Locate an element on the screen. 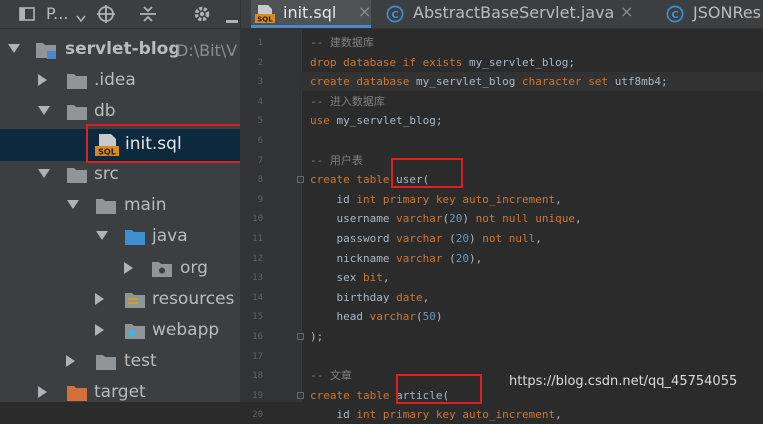  tab-label: AbstractBaseServlet.java is located at coordinates (514, 12).